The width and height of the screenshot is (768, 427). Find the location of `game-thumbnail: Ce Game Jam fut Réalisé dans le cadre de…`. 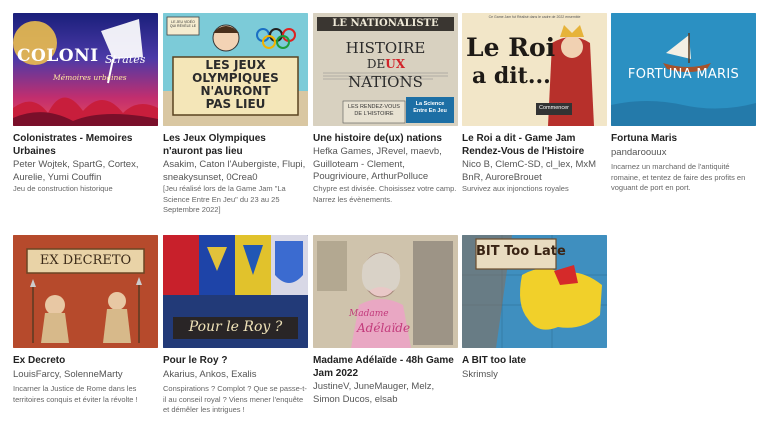

game-thumbnail: Ce Game Jam fut Réalisé dans le cadre de… is located at coordinates (534, 69).